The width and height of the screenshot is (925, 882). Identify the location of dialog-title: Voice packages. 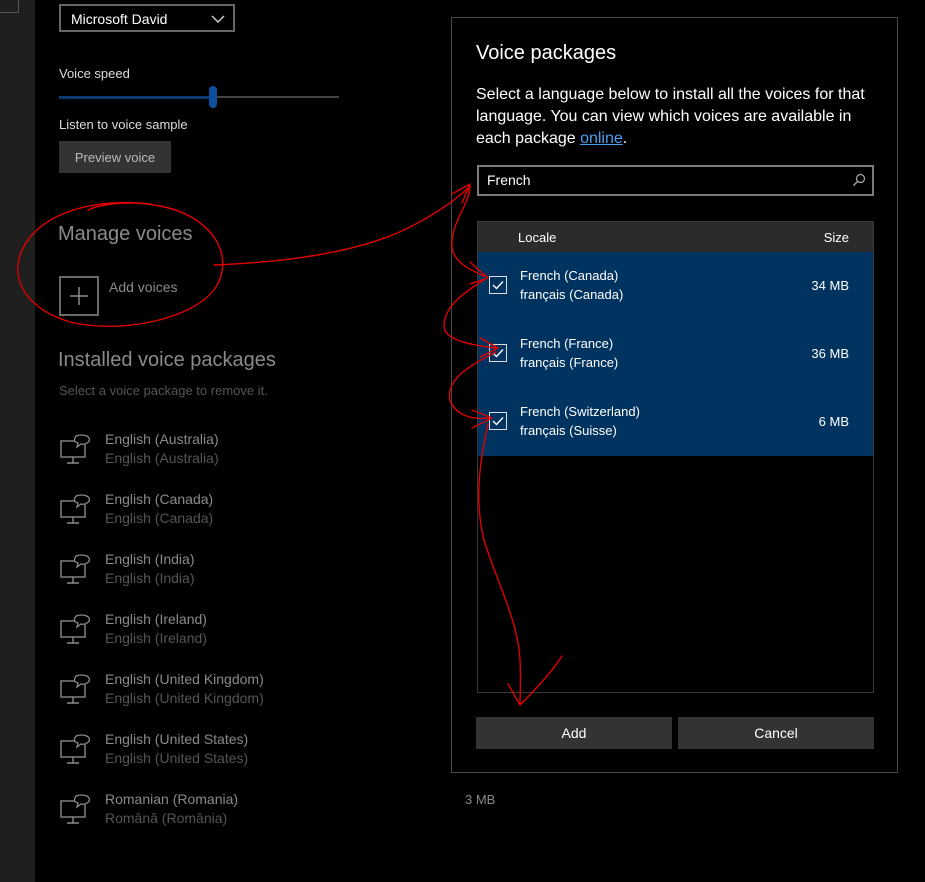
(546, 53).